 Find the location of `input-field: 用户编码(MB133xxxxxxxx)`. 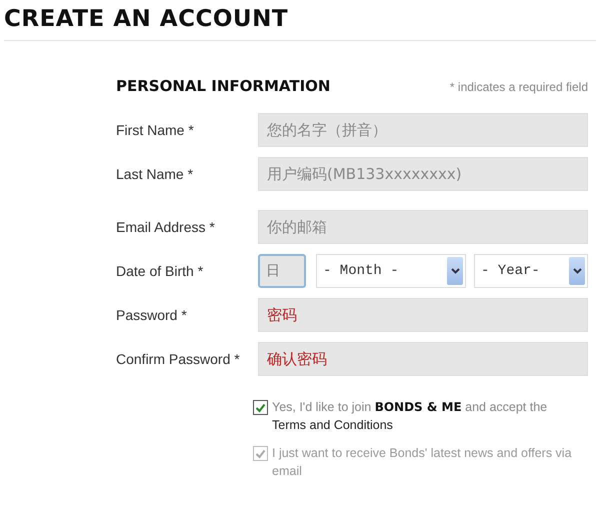

input-field: 用户编码(MB133xxxxxxxx) is located at coordinates (423, 174).